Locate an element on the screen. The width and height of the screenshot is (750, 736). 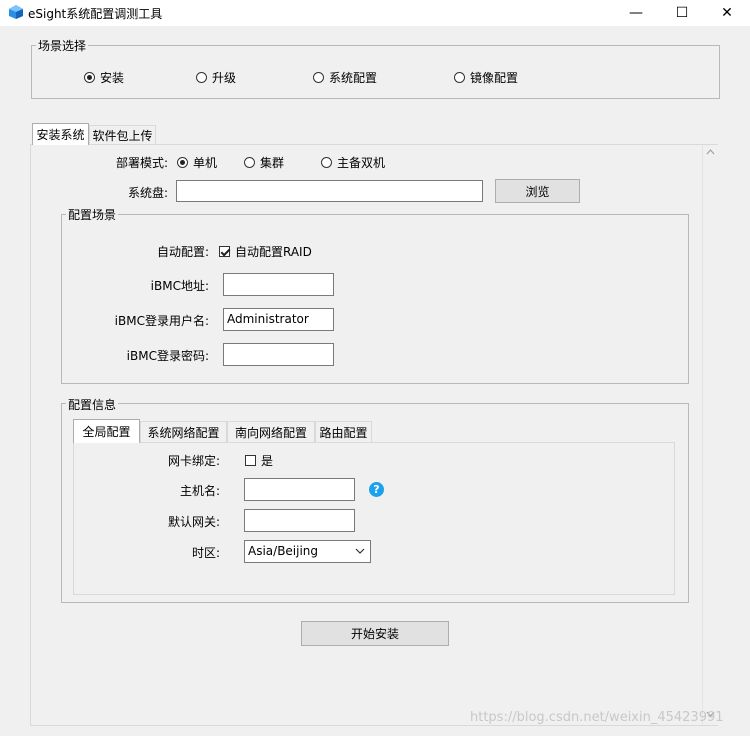
deploy-radio-standalone: 单机 is located at coordinates (197, 162).